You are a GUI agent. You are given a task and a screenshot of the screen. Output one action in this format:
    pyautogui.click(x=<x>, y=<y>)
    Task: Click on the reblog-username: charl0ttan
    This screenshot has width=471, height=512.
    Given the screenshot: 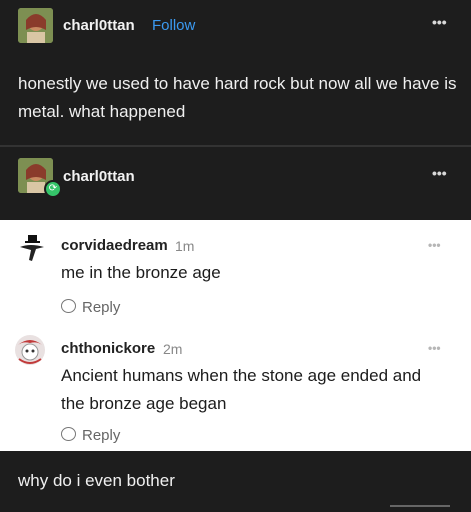 What is the action you would take?
    pyautogui.click(x=99, y=176)
    